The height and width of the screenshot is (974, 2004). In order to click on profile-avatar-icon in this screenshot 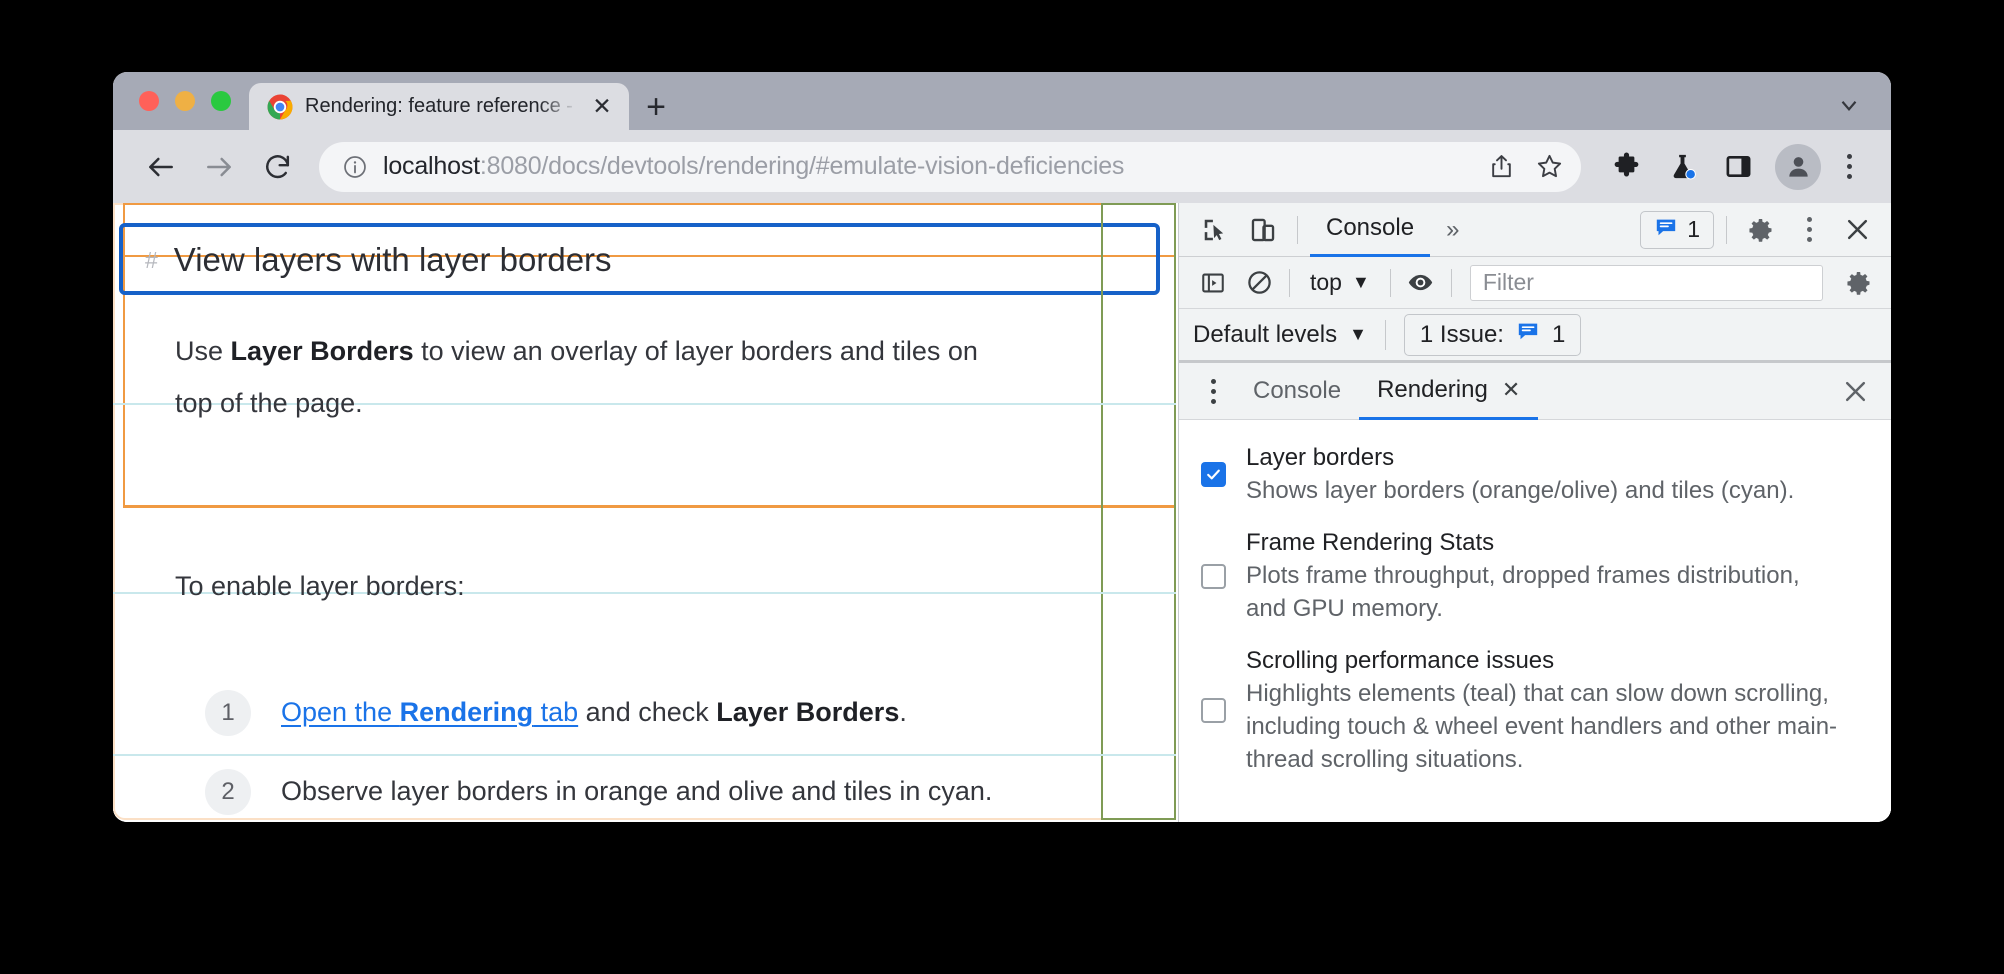, I will do `click(1798, 166)`.